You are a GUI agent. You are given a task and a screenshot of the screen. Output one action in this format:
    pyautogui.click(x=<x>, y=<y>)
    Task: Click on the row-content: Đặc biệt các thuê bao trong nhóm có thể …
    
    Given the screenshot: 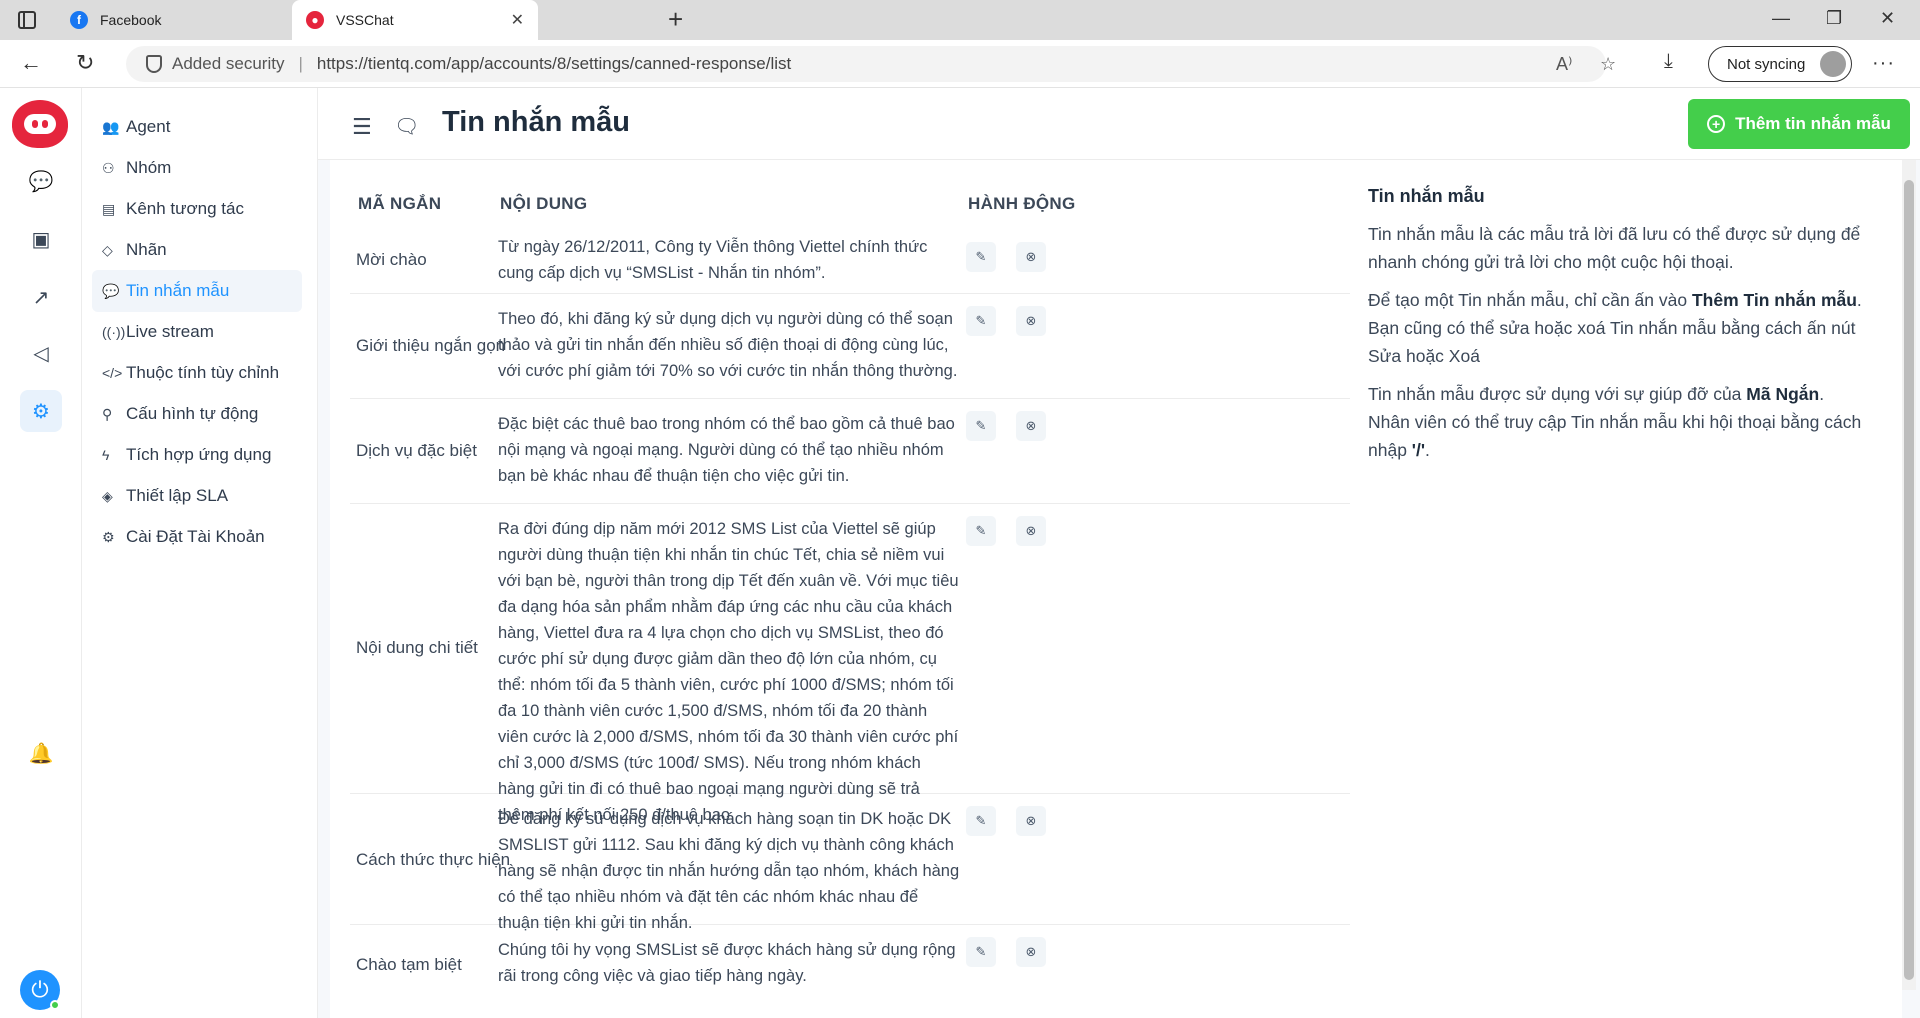 What is the action you would take?
    pyautogui.click(x=726, y=450)
    